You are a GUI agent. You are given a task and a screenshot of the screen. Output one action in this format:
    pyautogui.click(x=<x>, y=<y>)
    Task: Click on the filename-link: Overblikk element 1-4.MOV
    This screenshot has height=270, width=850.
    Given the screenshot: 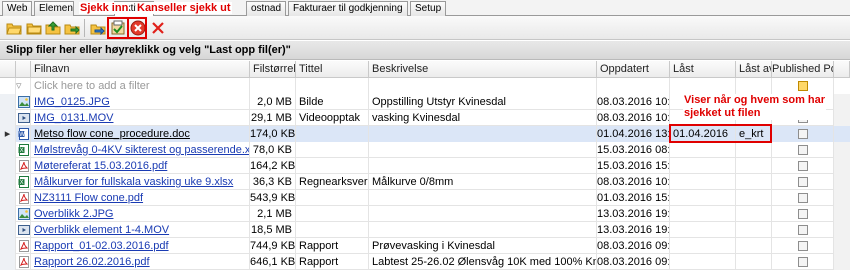 What is the action you would take?
    pyautogui.click(x=101, y=230)
    